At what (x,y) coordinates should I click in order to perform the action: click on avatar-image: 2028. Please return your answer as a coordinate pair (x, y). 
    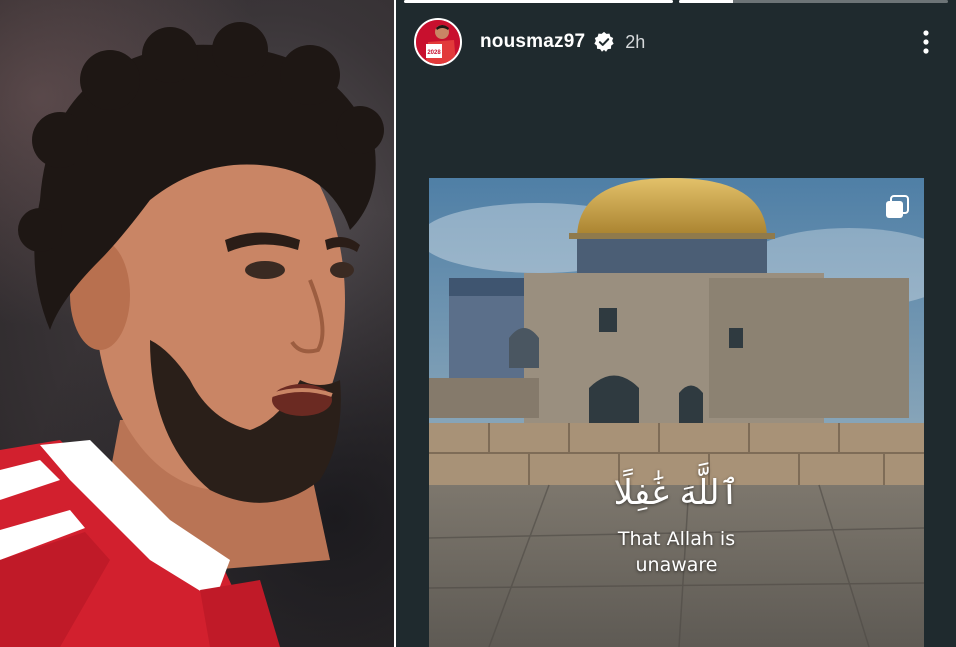
    Looking at the image, I should click on (438, 42).